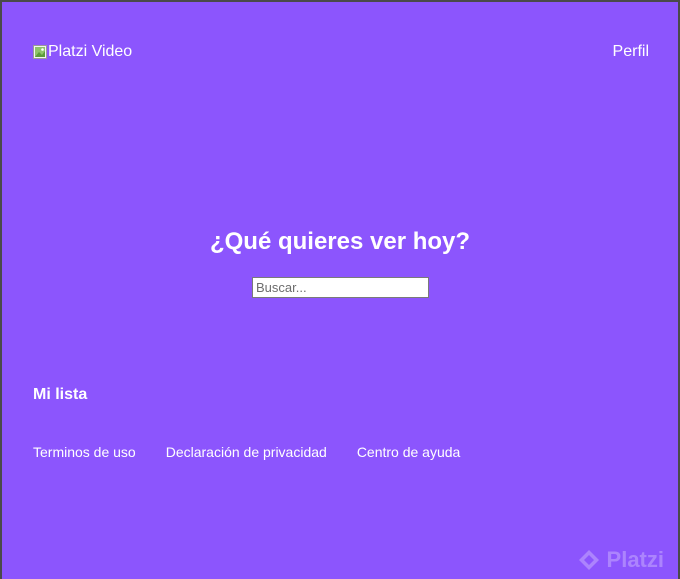 The width and height of the screenshot is (680, 579). I want to click on my-list-title: Mi lista, so click(60, 394).